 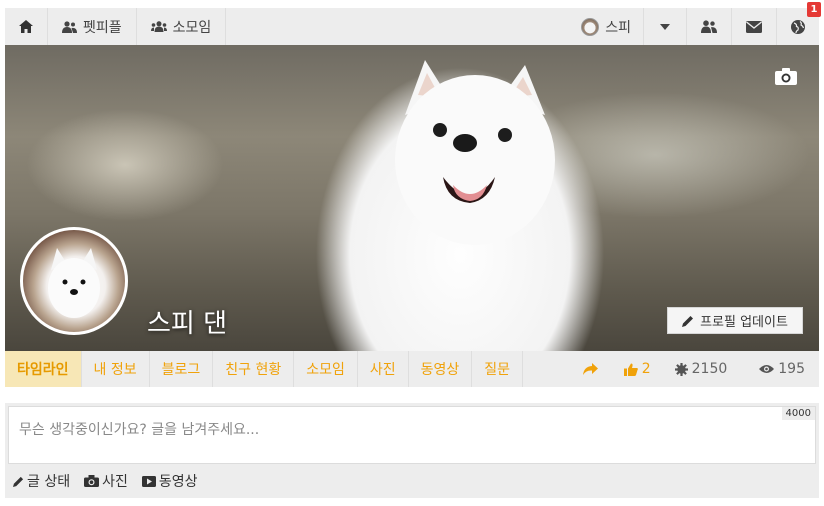 I want to click on share-icon, so click(x=590, y=368).